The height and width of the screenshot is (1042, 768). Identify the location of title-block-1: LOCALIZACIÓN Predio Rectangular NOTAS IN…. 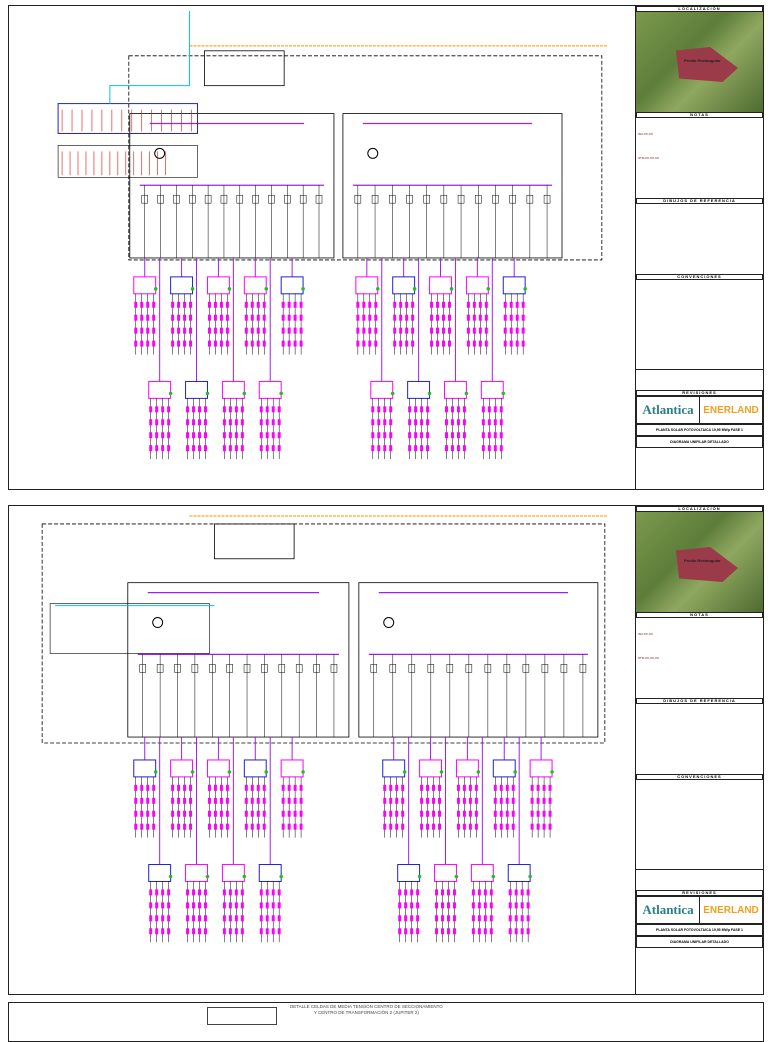
(699, 247).